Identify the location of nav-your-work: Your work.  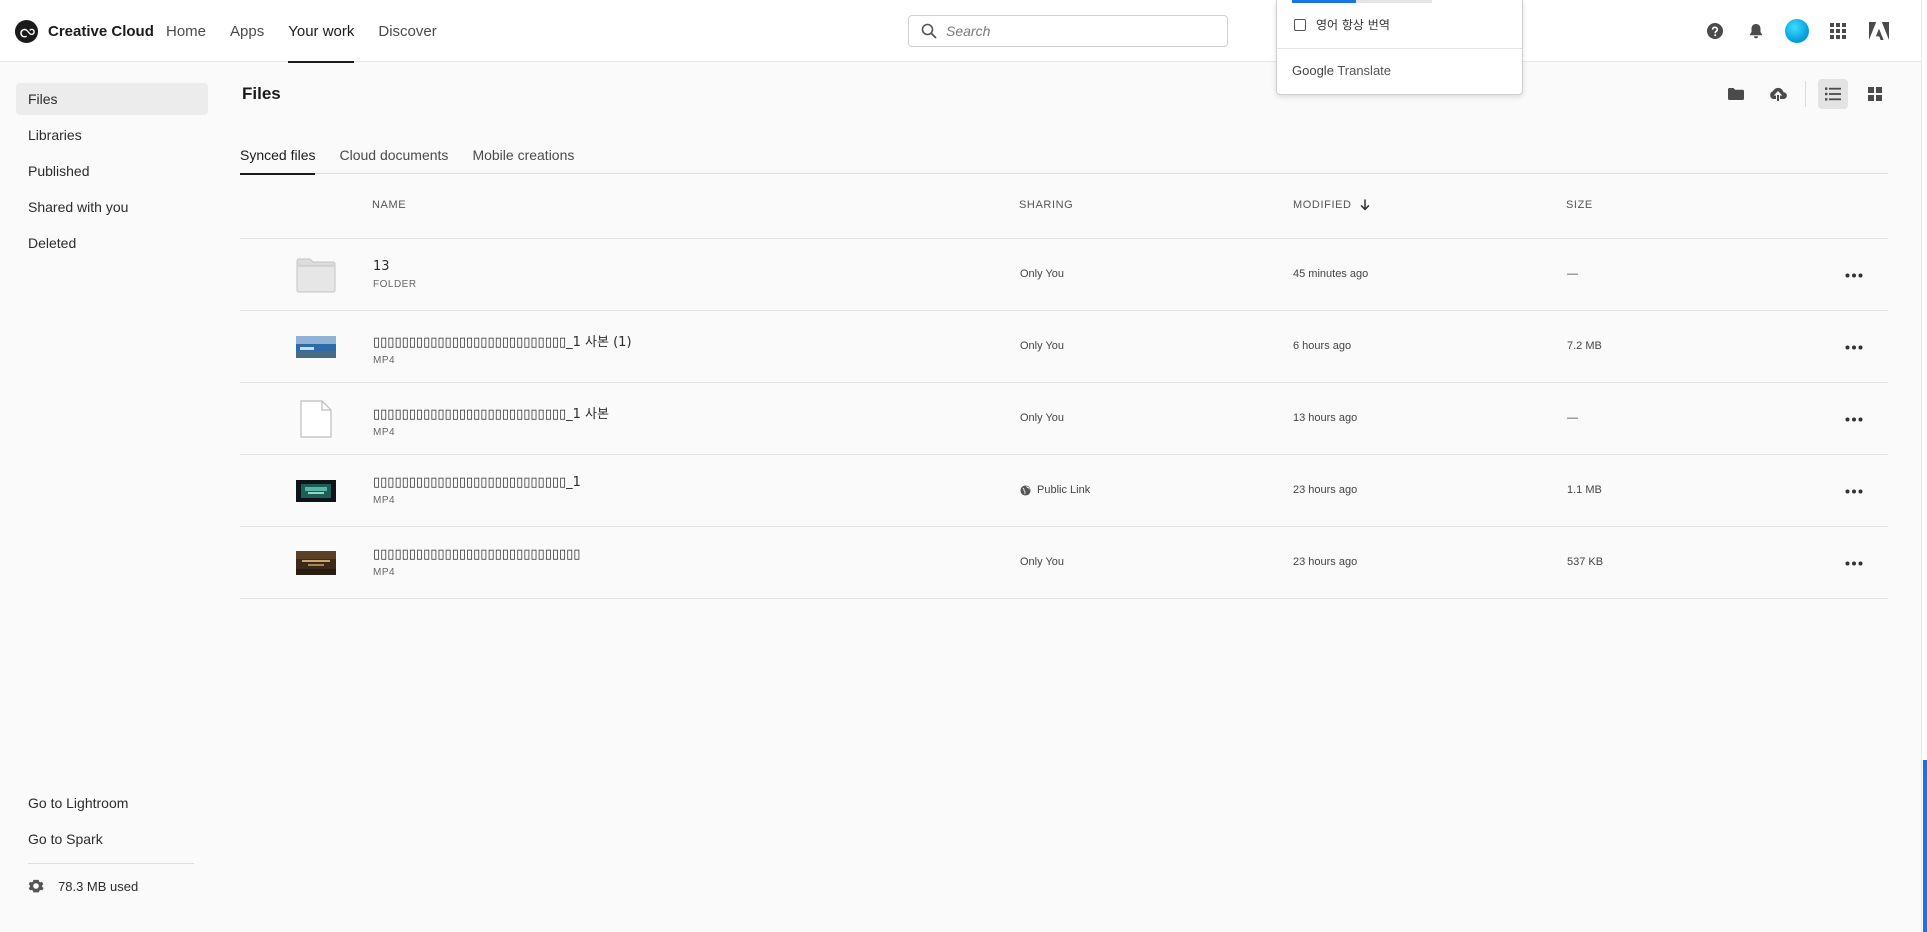
(321, 31).